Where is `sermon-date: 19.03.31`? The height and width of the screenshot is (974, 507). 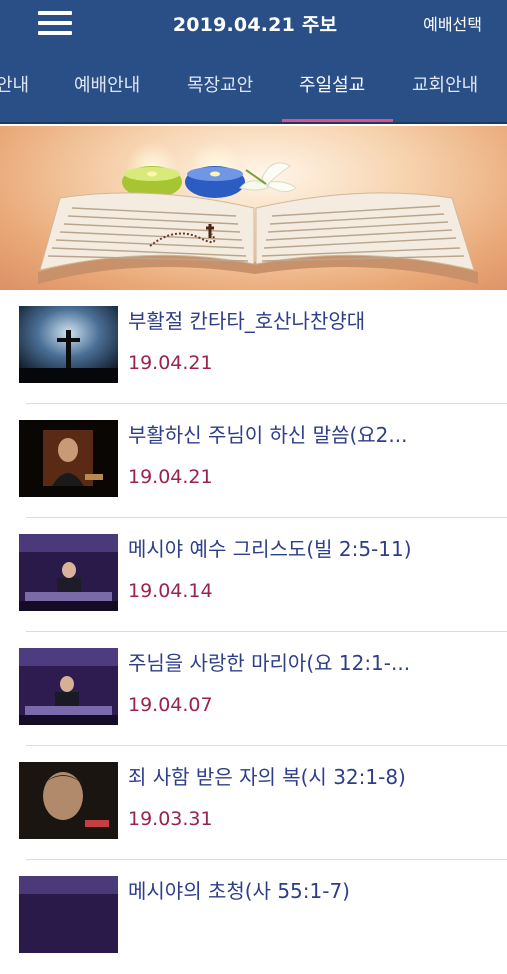 sermon-date: 19.03.31 is located at coordinates (170, 819).